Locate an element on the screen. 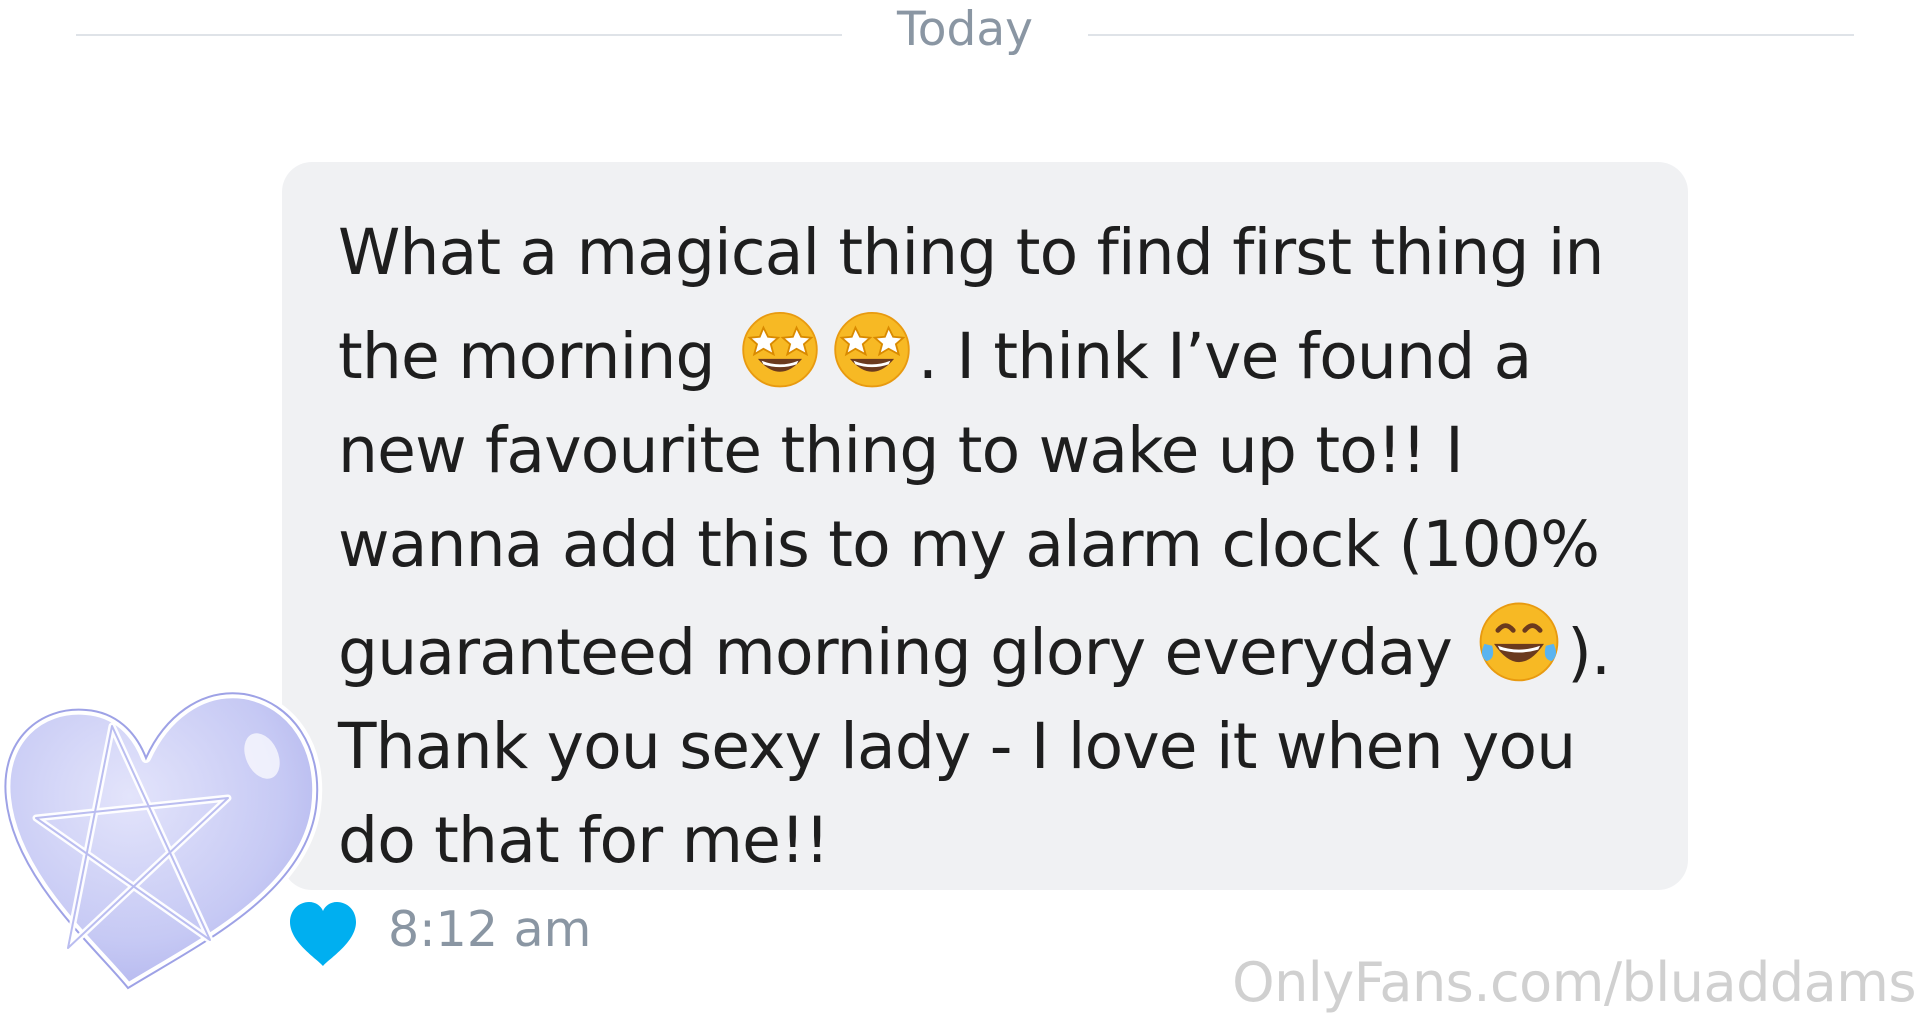 This screenshot has width=1920, height=1024. message-line: Thank you sexy lady - I love it when you is located at coordinates (957, 746).